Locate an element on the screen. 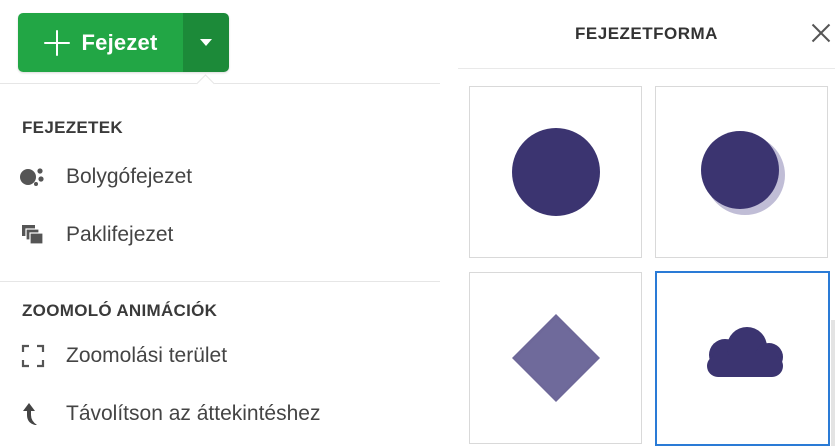 The height and width of the screenshot is (446, 835). add-topic-button: Fejezet is located at coordinates (100, 42).